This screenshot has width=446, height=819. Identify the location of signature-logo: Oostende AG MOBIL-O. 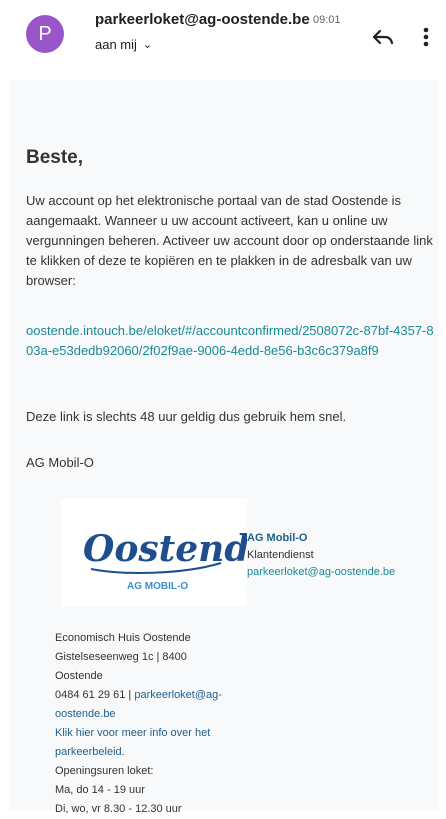
(154, 553).